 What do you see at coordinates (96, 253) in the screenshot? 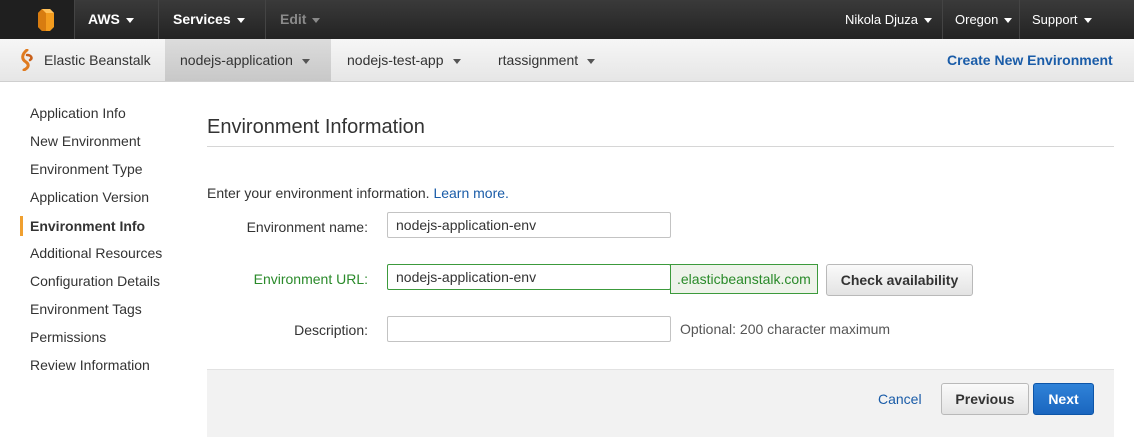
I see `step-additional-resources: Additional Resources` at bounding box center [96, 253].